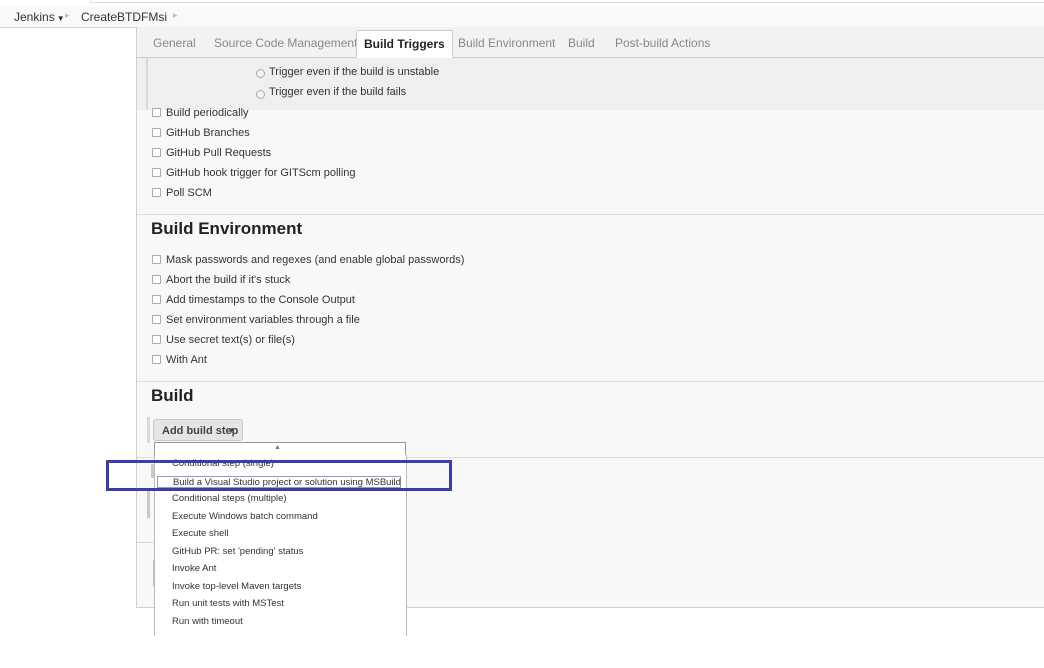 The height and width of the screenshot is (668, 1044). Describe the element at coordinates (404, 44) in the screenshot. I see `tab-build-triggers: Build Triggers` at that location.